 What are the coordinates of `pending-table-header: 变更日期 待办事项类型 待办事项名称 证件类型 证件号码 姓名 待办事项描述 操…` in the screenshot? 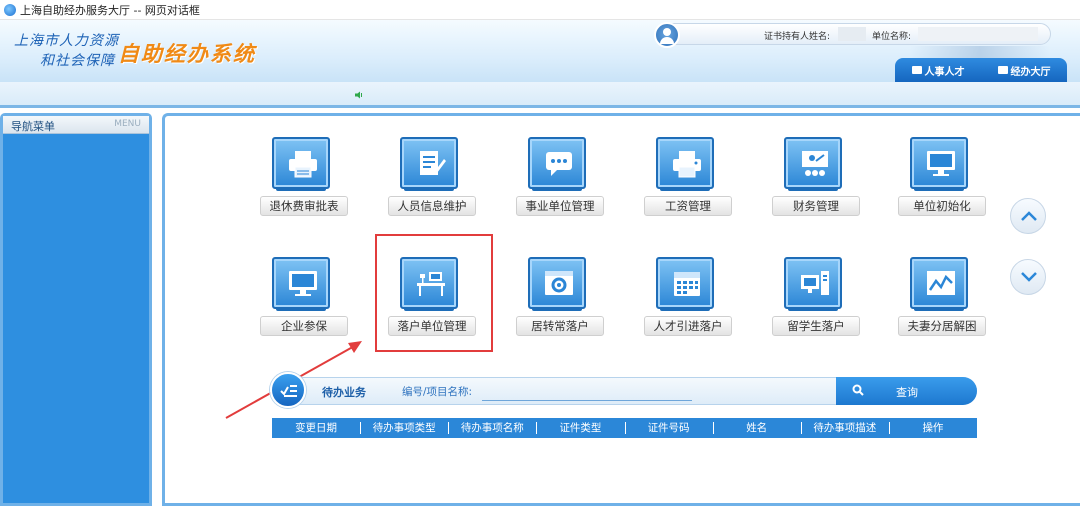 It's located at (624, 428).